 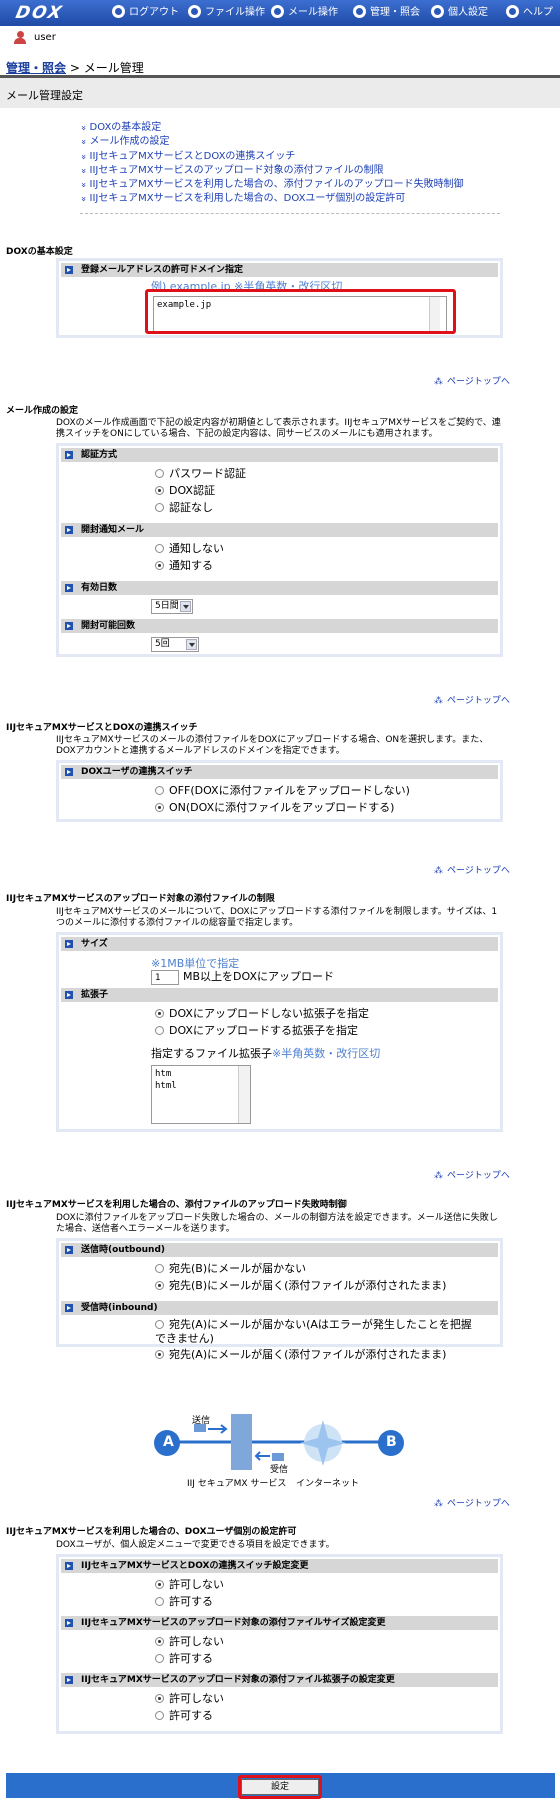 I want to click on group-header: IIJセキュアMXサービスのアップロード対象の添付ファイル拡張子の設定変更, so click(x=279, y=1680).